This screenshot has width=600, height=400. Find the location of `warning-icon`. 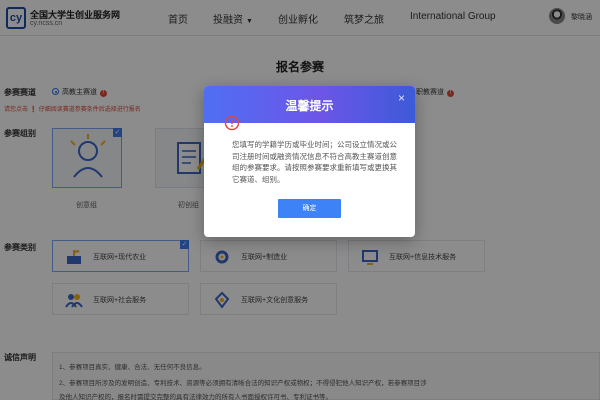

warning-icon is located at coordinates (232, 123).